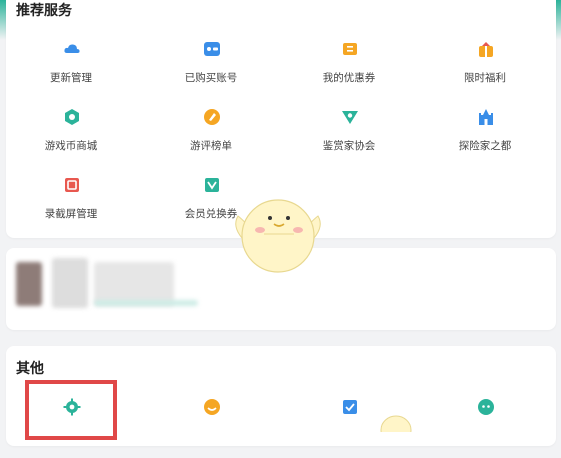 The width and height of the screenshot is (561, 458). What do you see at coordinates (349, 146) in the screenshot?
I see `service-label: 鉴赏家协会` at bounding box center [349, 146].